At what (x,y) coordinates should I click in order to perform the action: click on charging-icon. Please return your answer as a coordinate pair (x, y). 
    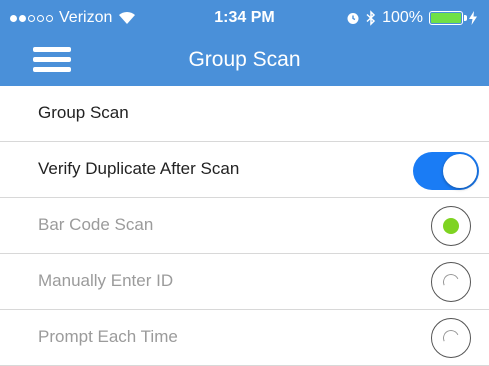
    Looking at the image, I should click on (473, 18).